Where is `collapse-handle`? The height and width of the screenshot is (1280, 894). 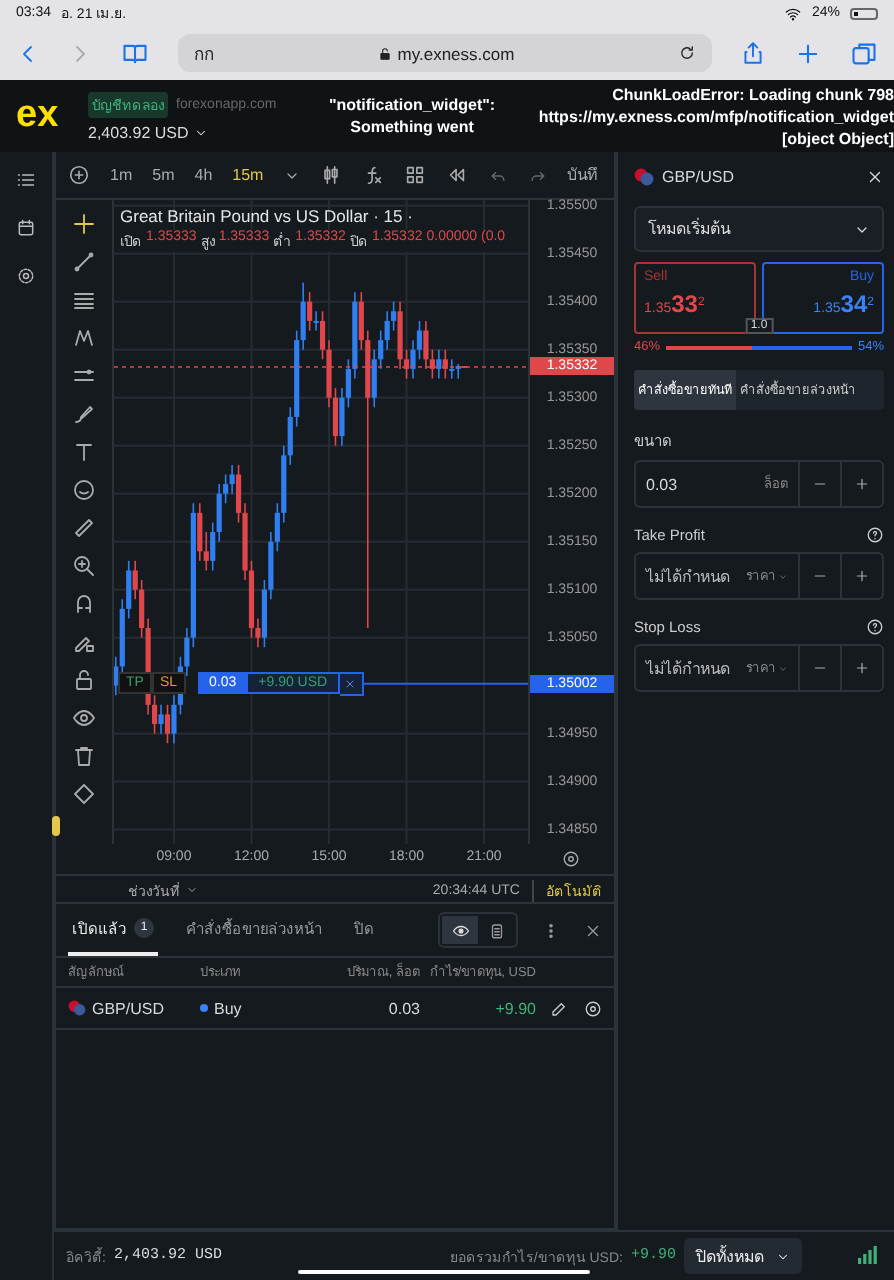
collapse-handle is located at coordinates (56, 826).